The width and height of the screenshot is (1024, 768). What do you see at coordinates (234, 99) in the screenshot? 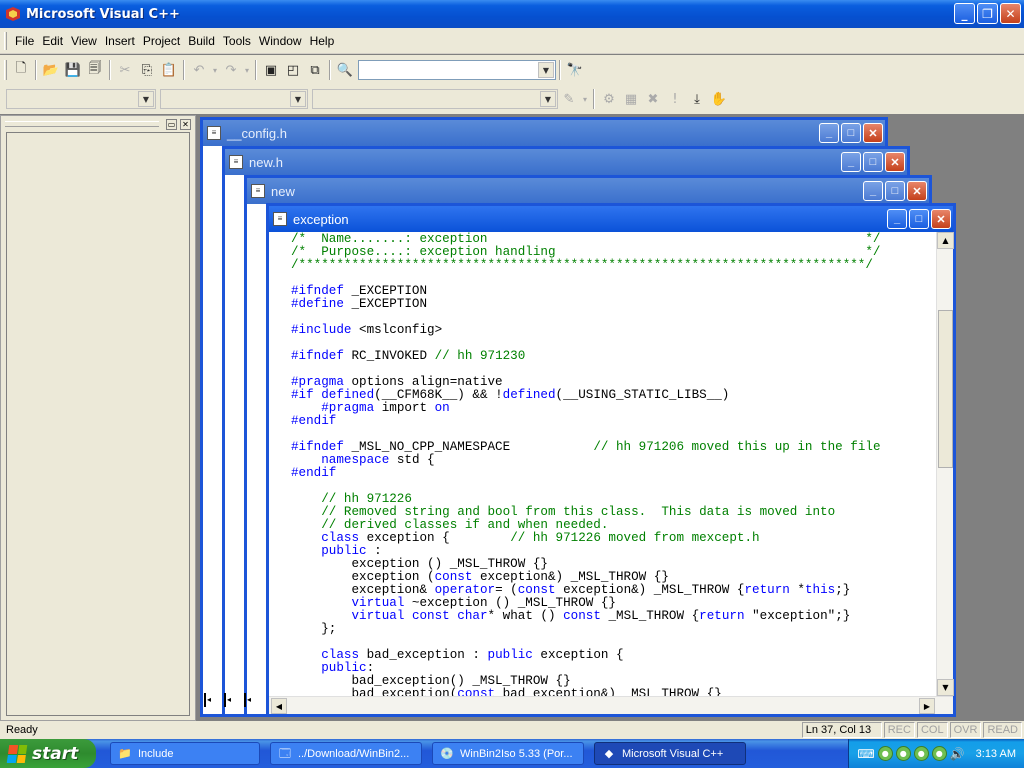
I see `filter-combobox: ▼` at bounding box center [234, 99].